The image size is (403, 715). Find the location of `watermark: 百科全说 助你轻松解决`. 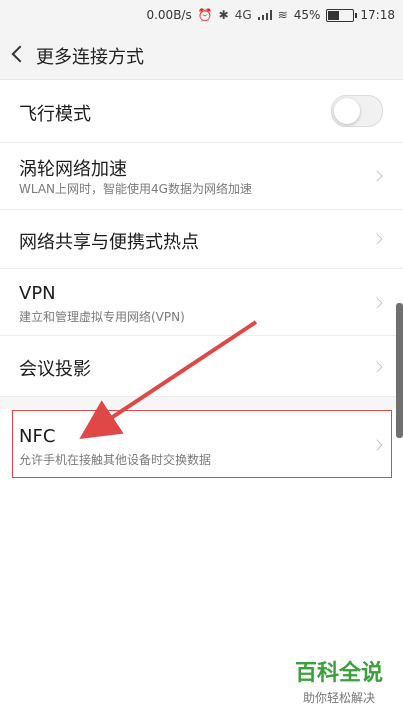

watermark: 百科全说 助你轻松解决 is located at coordinates (339, 680).